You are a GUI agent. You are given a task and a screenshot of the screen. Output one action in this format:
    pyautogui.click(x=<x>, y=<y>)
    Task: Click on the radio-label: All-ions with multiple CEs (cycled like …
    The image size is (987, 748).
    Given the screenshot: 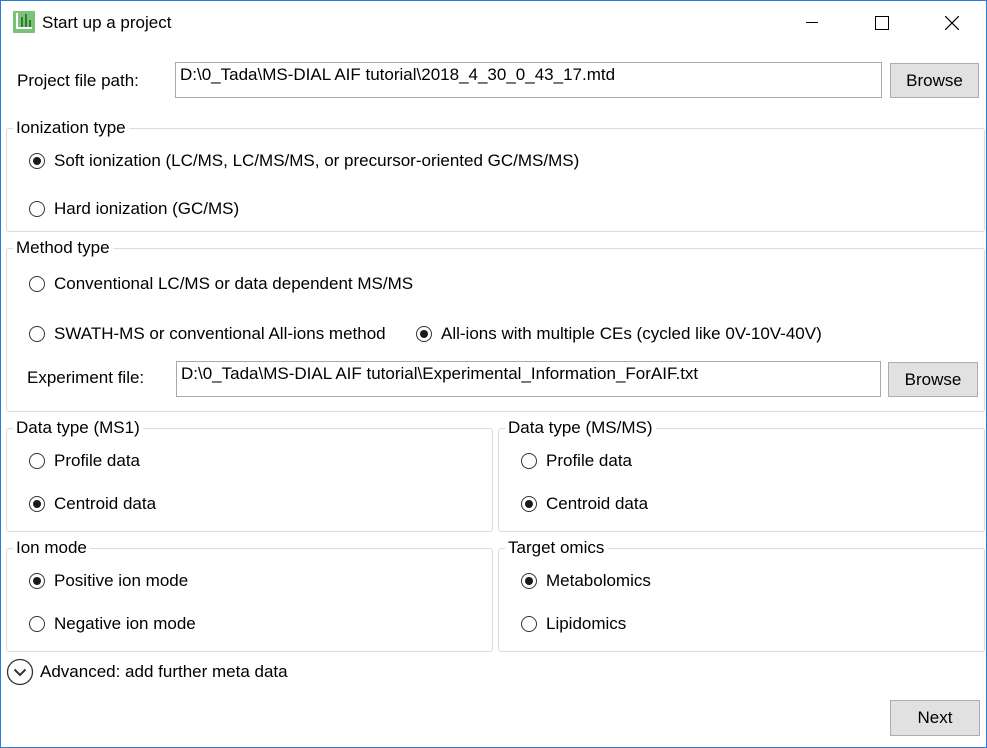 What is the action you would take?
    pyautogui.click(x=631, y=333)
    